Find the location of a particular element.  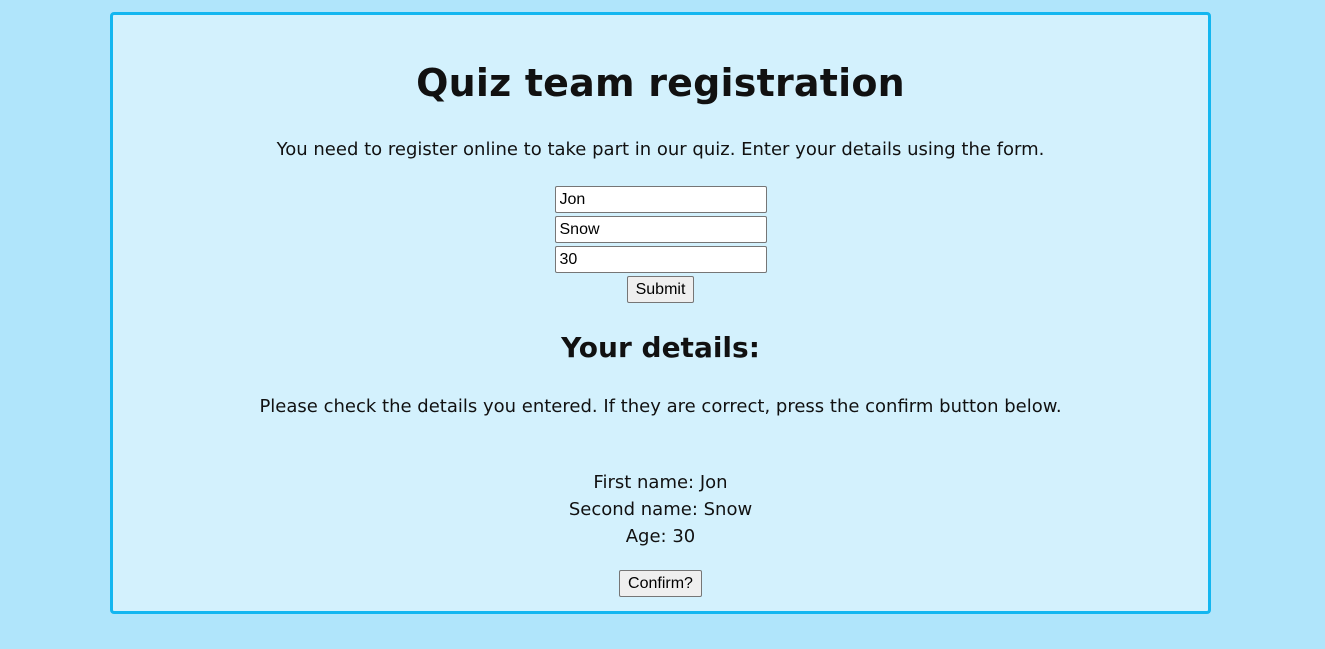

confirm-button: Confirm? is located at coordinates (660, 583).